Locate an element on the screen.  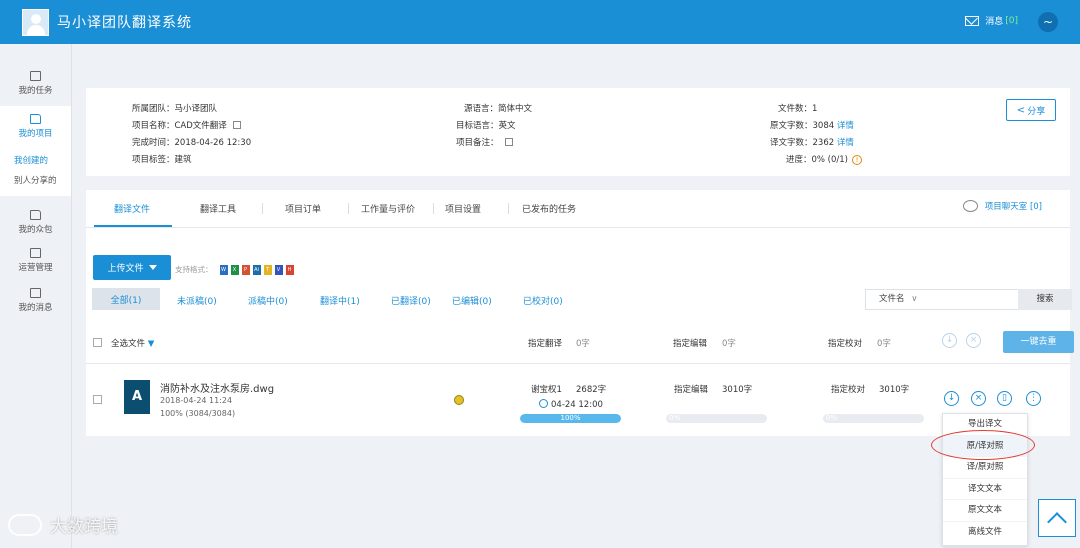
project-note-row: 项目备注： is located at coordinates (484, 142).